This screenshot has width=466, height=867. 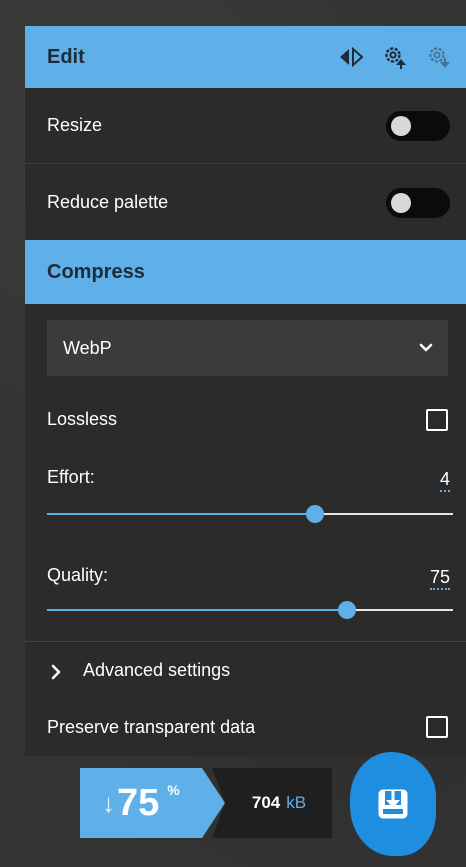 I want to click on resize-toggle, so click(x=418, y=125).